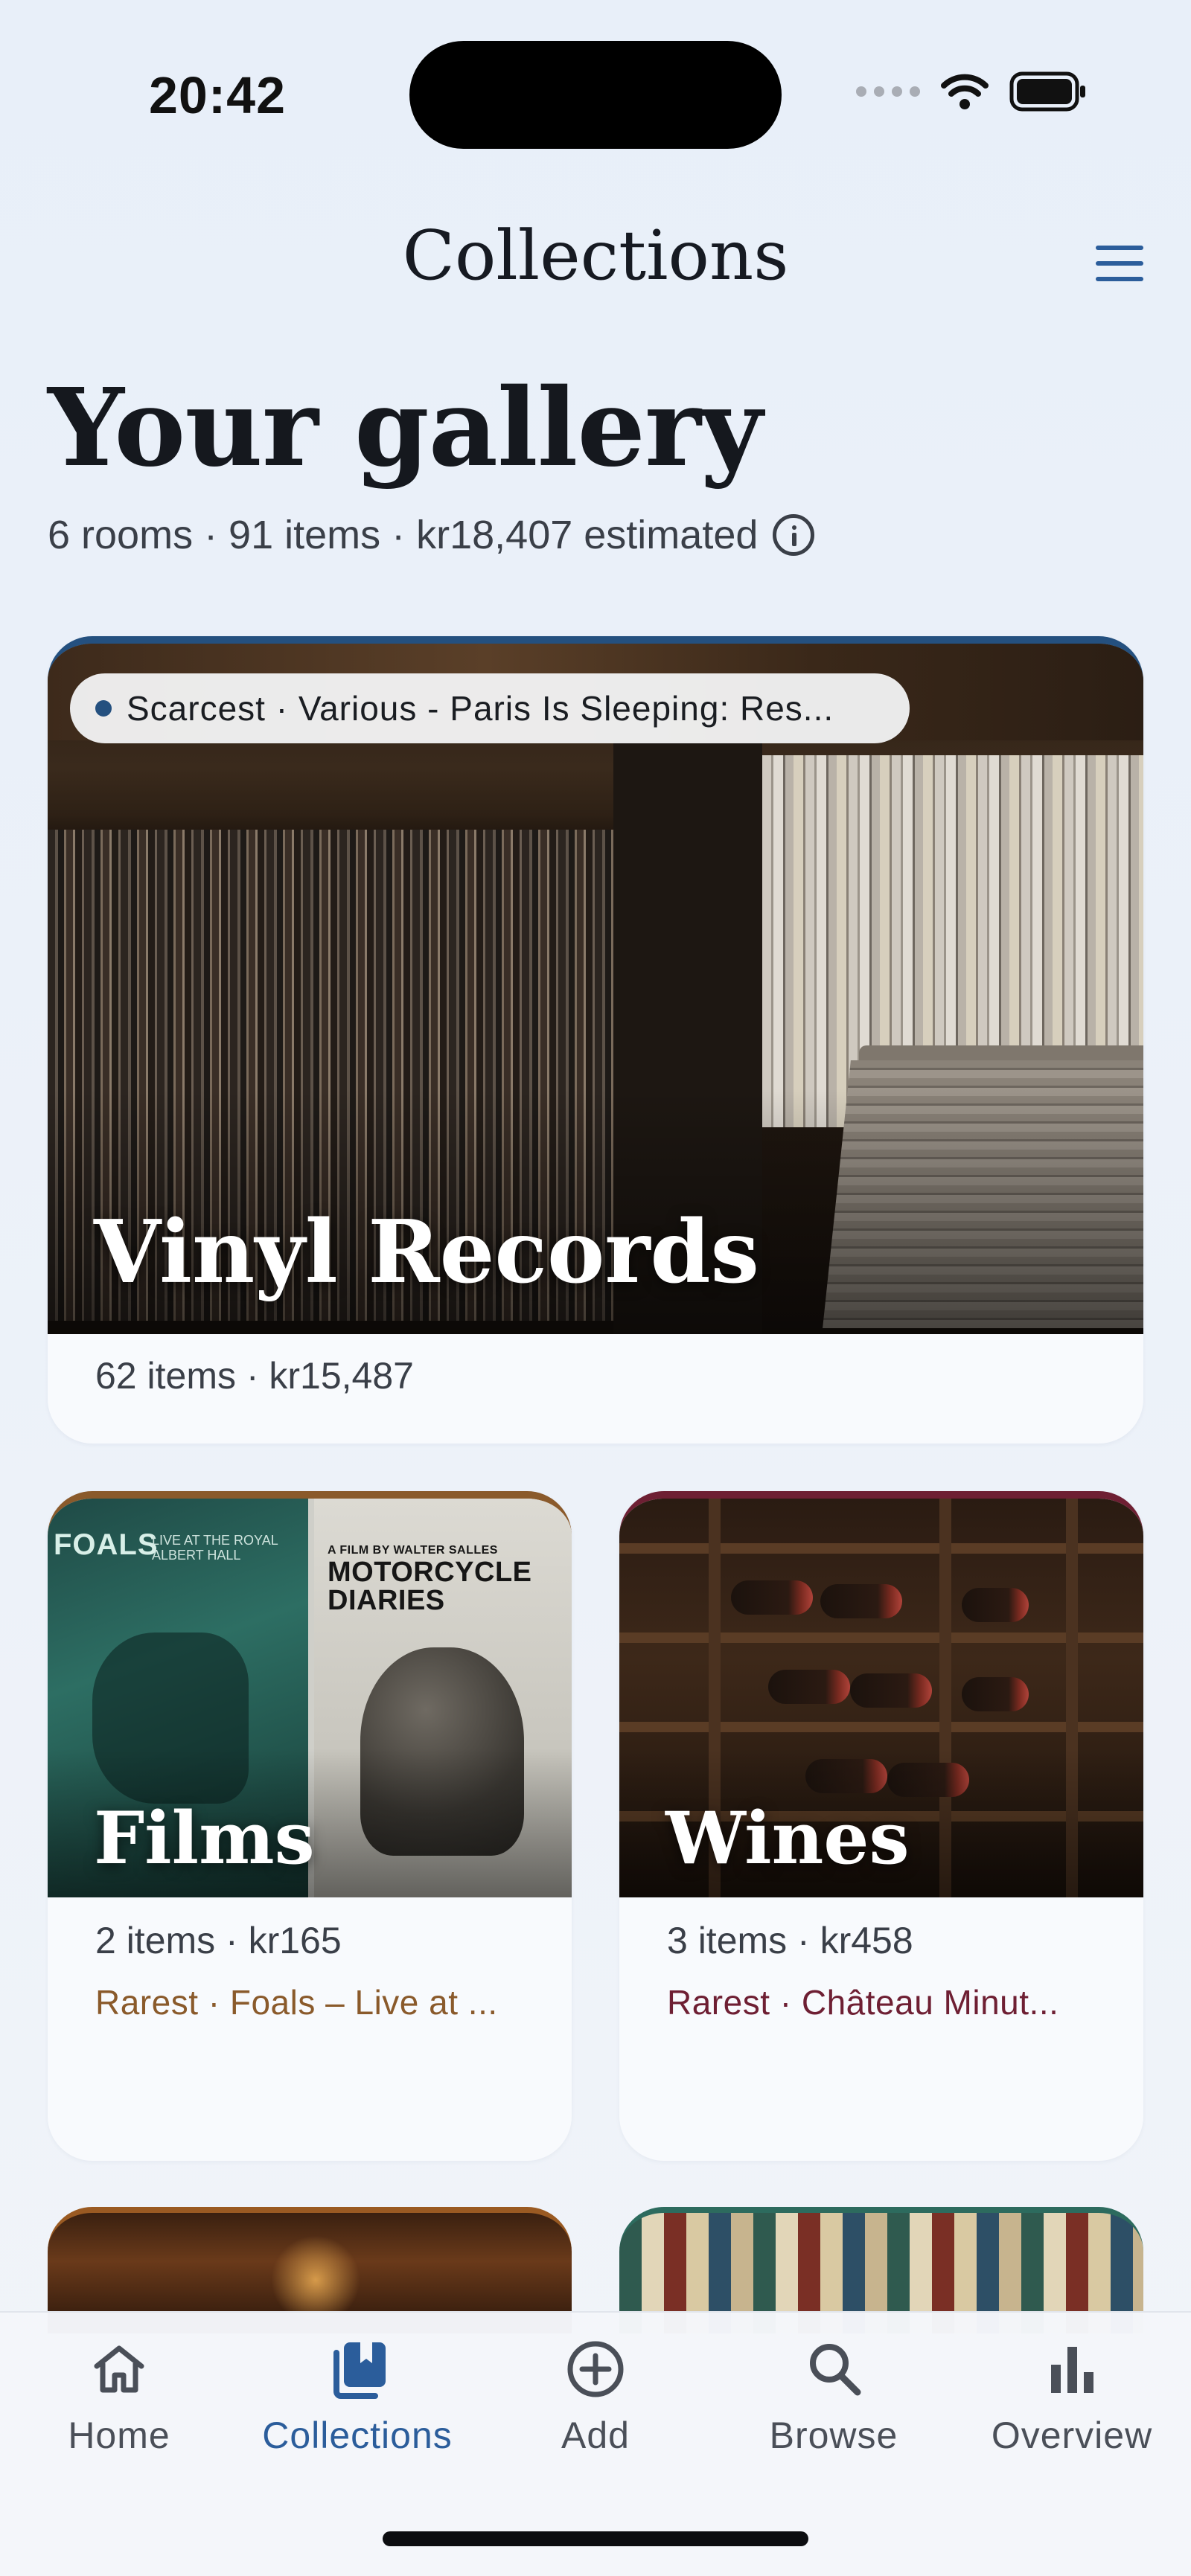  Describe the element at coordinates (595, 2397) in the screenshot. I see `tab-add: Add` at that location.